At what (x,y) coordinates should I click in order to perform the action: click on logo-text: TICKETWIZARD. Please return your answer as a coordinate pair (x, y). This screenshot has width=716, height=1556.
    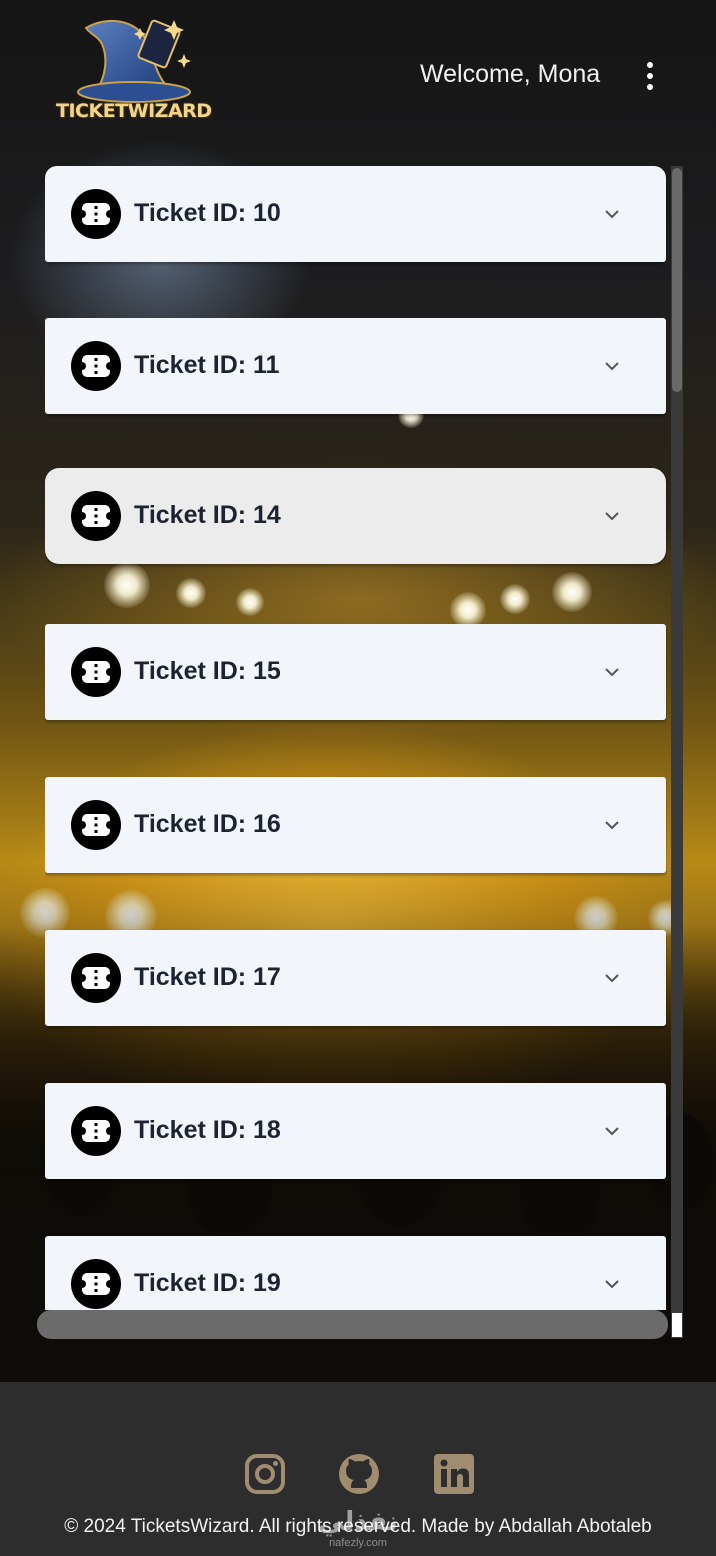
    Looking at the image, I should click on (134, 111).